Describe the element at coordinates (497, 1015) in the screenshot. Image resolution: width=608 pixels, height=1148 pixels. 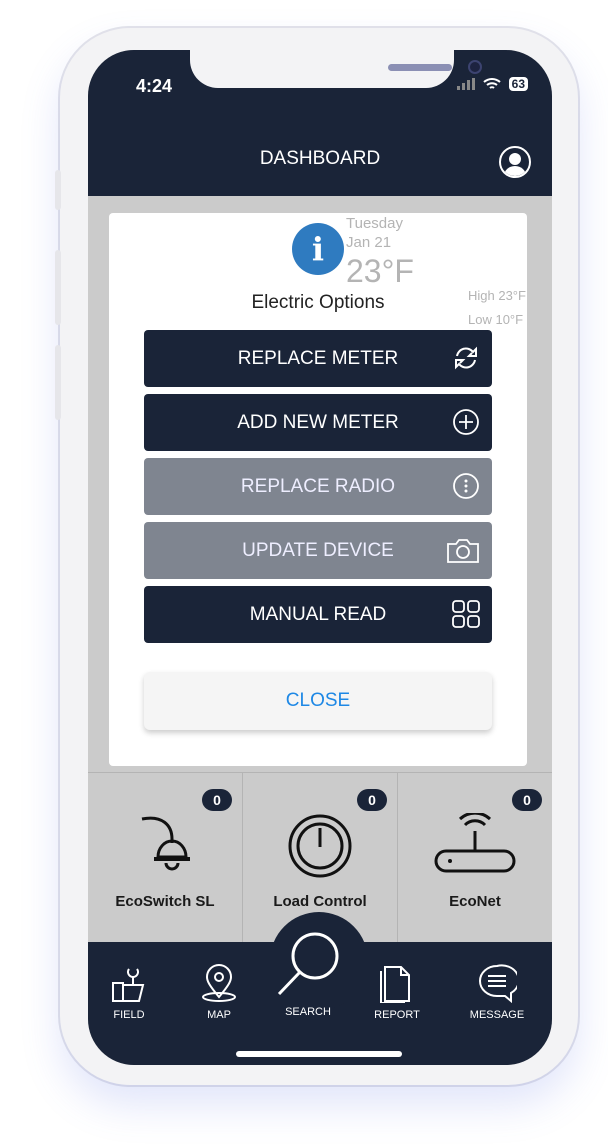
I see `nav-label: MESSAGE` at that location.